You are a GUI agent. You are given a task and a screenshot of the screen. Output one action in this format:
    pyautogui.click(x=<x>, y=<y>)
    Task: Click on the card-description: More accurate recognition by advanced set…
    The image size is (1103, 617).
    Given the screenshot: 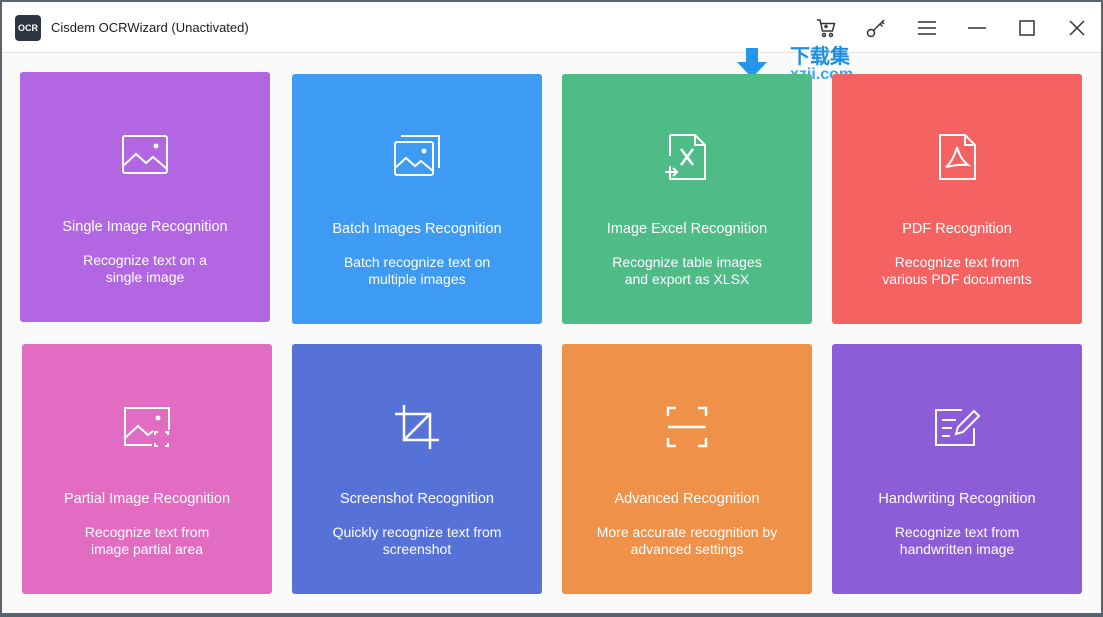 What is the action you would take?
    pyautogui.click(x=687, y=540)
    